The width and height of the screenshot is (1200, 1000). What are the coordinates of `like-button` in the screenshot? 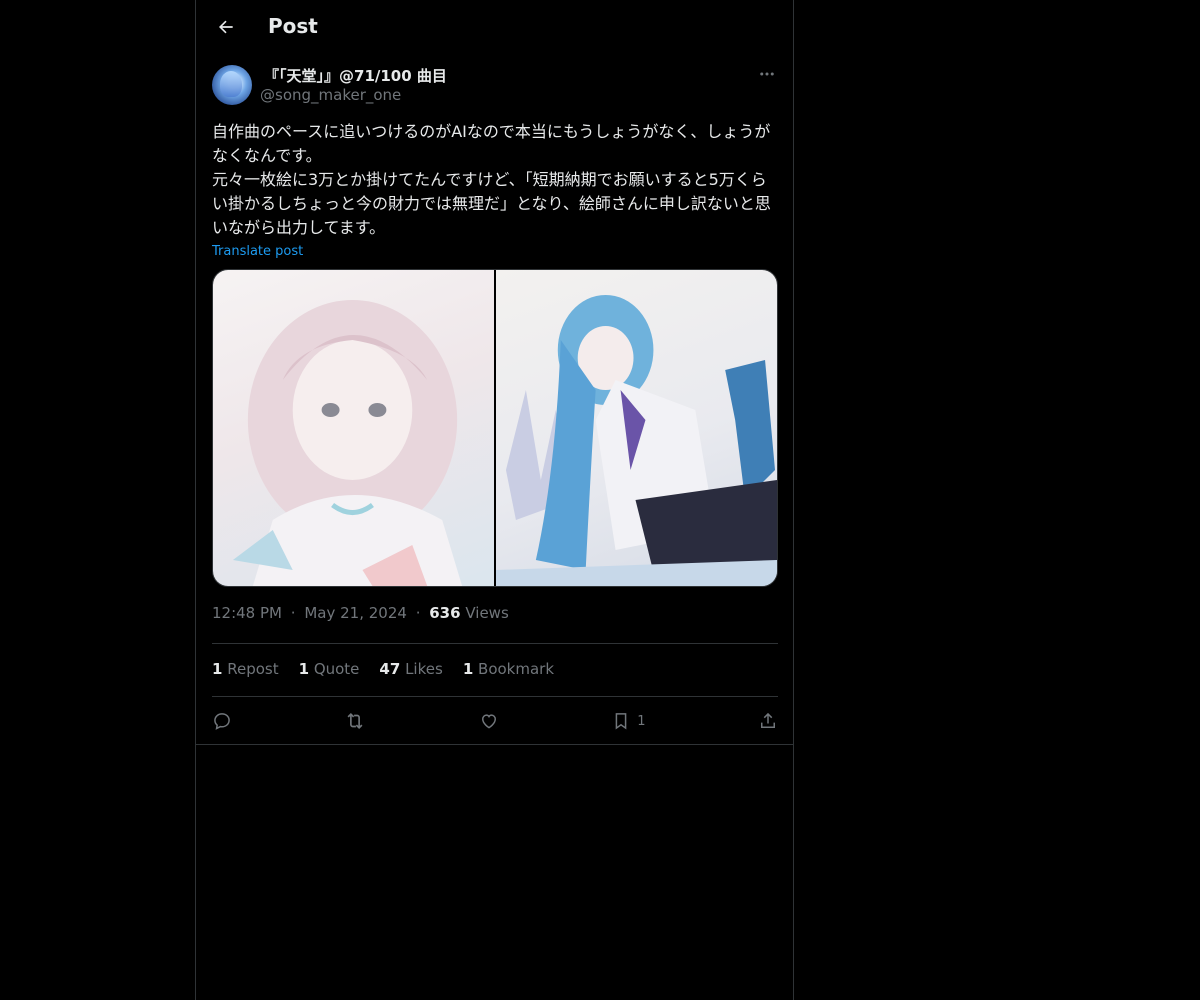 It's located at (489, 721).